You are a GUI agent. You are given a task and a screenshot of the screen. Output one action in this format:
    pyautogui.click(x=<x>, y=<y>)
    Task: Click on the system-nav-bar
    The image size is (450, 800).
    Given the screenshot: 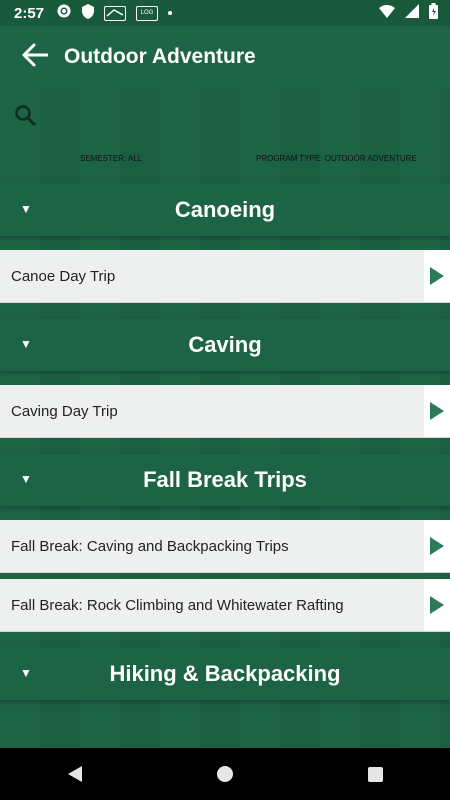 What is the action you would take?
    pyautogui.click(x=225, y=774)
    